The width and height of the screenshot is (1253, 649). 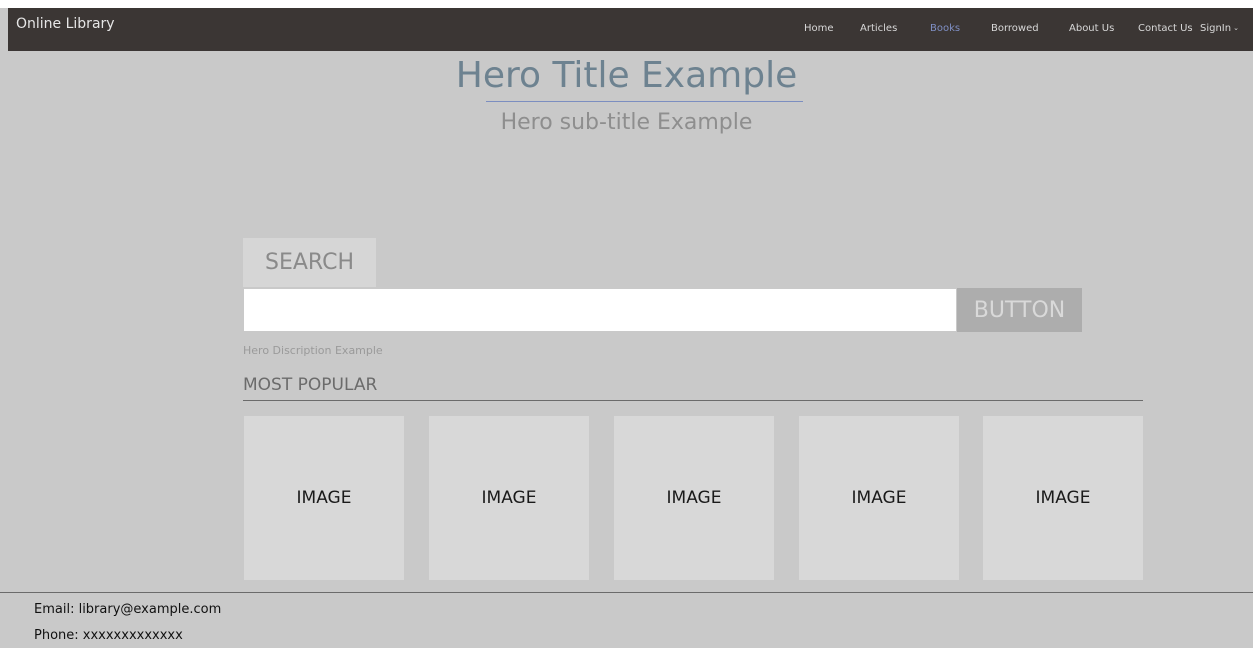 What do you see at coordinates (878, 28) in the screenshot?
I see `nav-articles: Articles` at bounding box center [878, 28].